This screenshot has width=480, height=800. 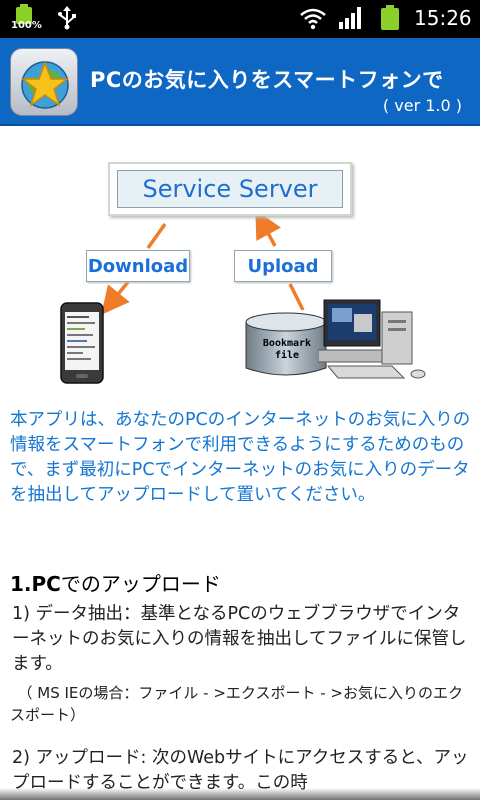 I want to click on upload-arrow-bottom, so click(x=296, y=297).